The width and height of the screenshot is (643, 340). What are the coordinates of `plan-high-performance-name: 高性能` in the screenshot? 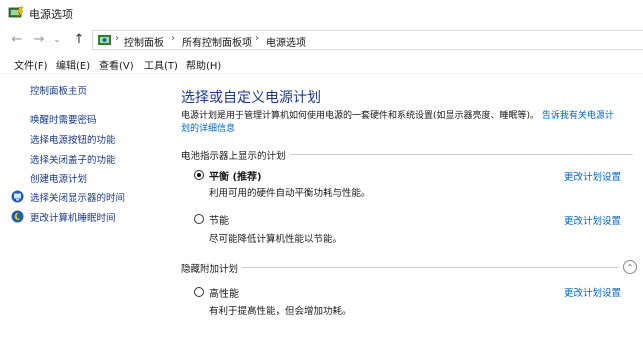 It's located at (224, 292).